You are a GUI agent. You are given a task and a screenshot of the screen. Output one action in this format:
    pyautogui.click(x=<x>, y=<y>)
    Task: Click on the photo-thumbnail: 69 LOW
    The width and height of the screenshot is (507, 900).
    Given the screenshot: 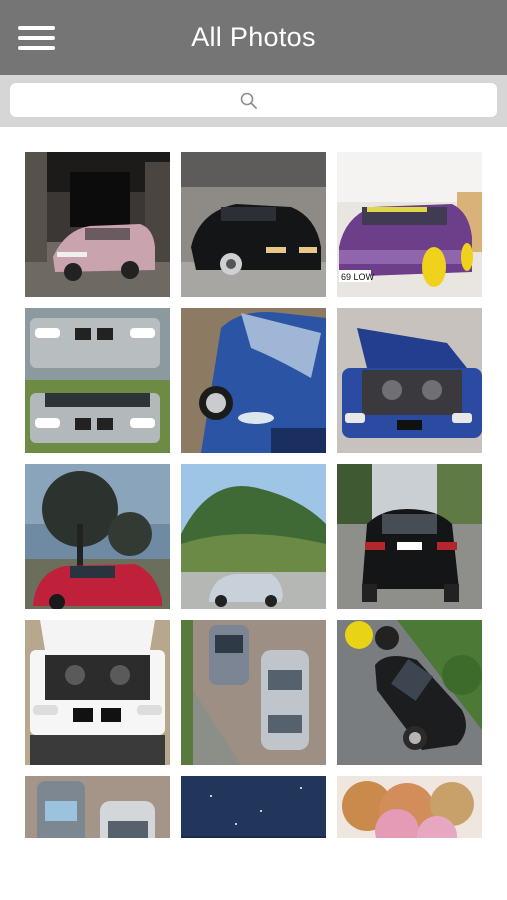 What is the action you would take?
    pyautogui.click(x=409, y=224)
    